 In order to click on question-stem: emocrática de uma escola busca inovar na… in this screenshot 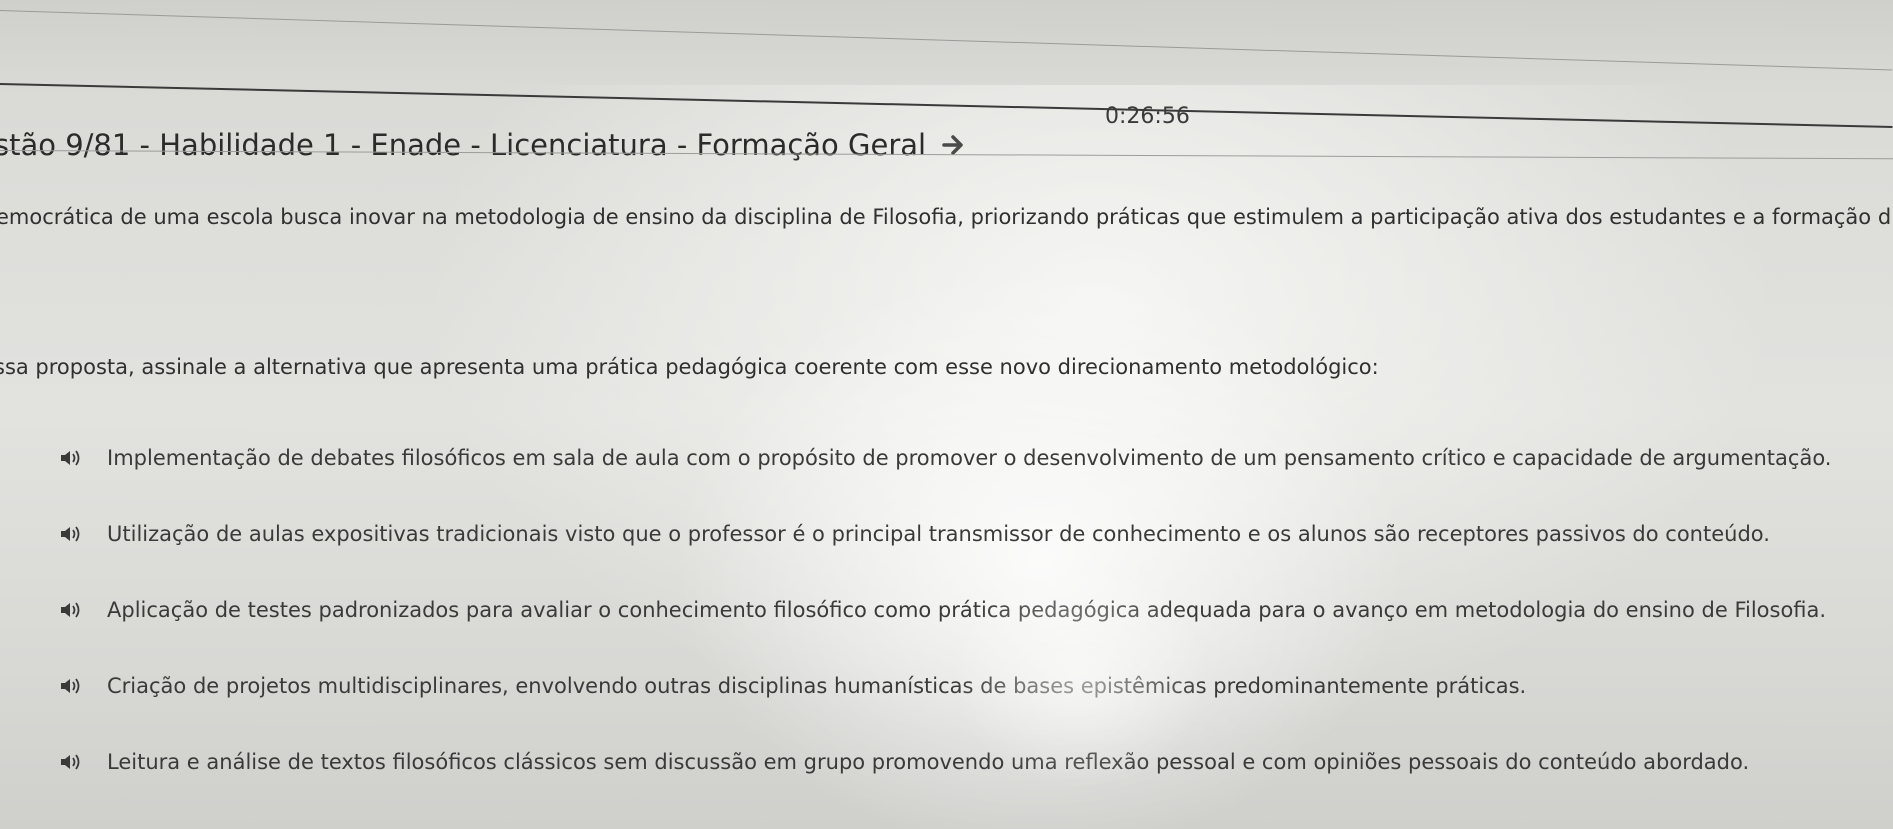, I will do `click(946, 217)`.